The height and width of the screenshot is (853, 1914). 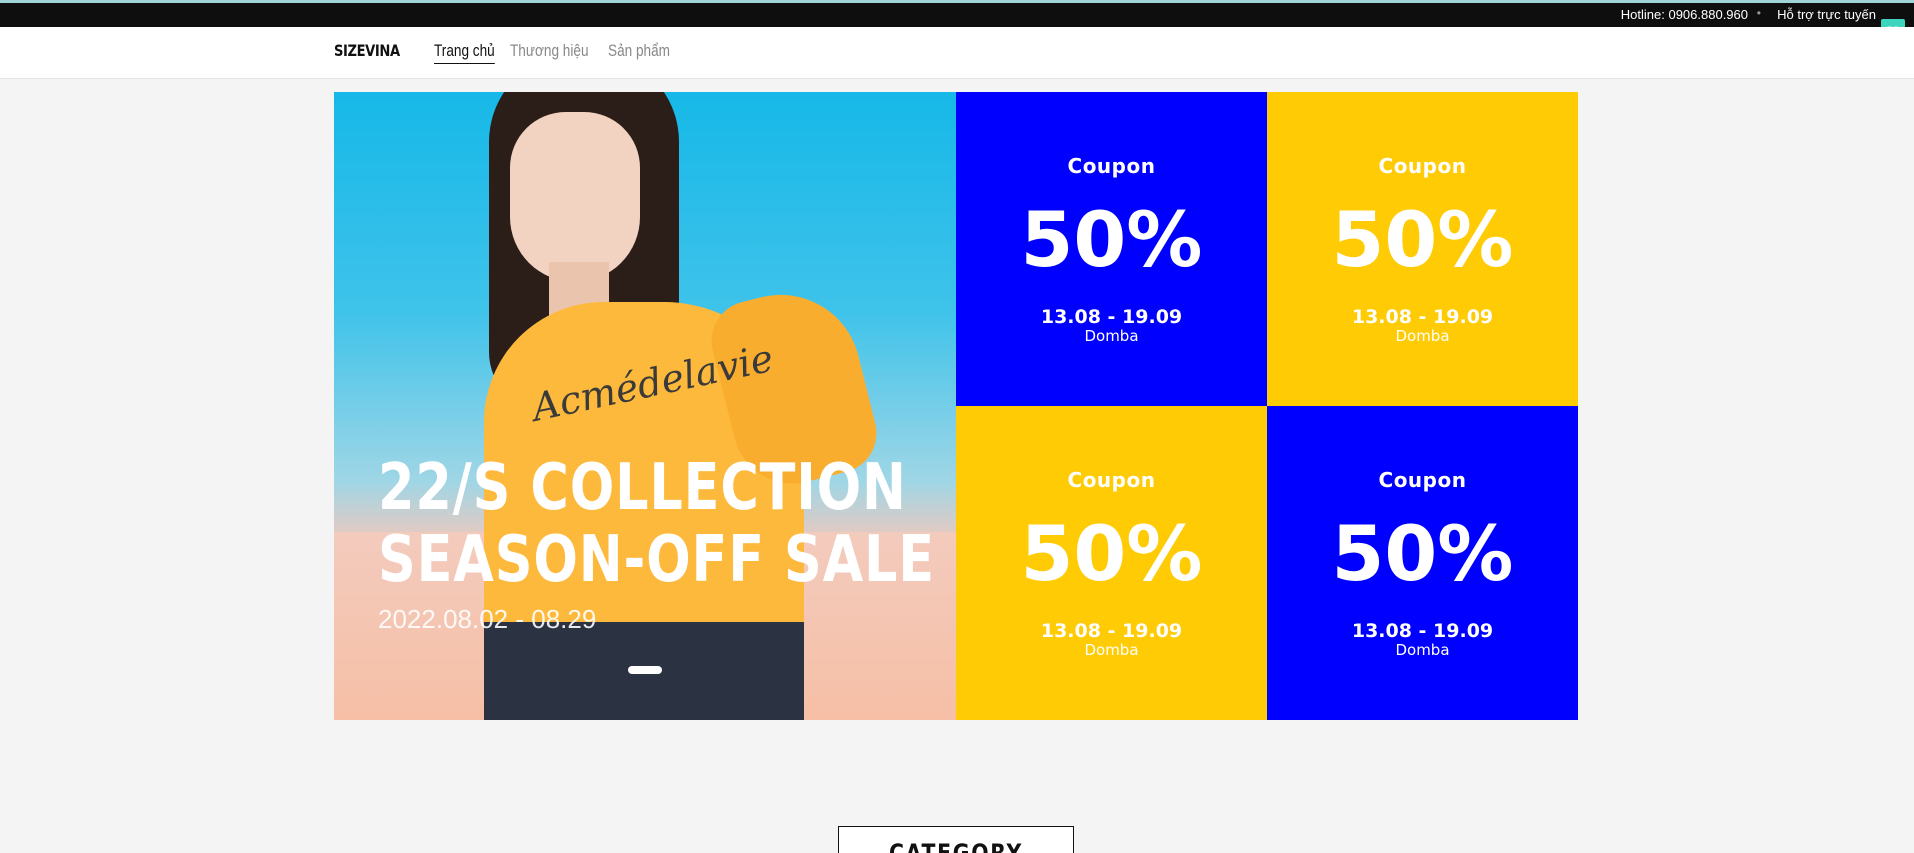 What do you see at coordinates (639, 52) in the screenshot?
I see `nav-item-products: Sản phẩm` at bounding box center [639, 52].